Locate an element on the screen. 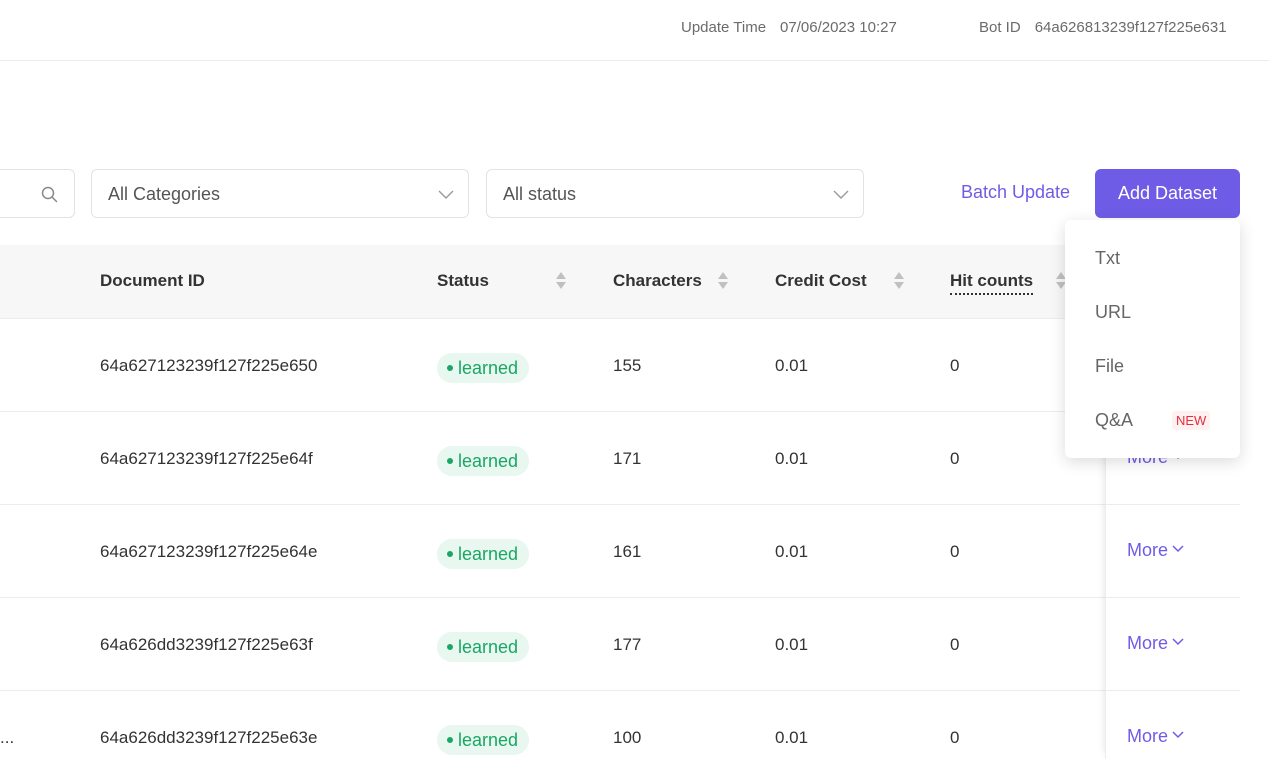 This screenshot has width=1269, height=759. menu-item-url: URL is located at coordinates (1113, 312).